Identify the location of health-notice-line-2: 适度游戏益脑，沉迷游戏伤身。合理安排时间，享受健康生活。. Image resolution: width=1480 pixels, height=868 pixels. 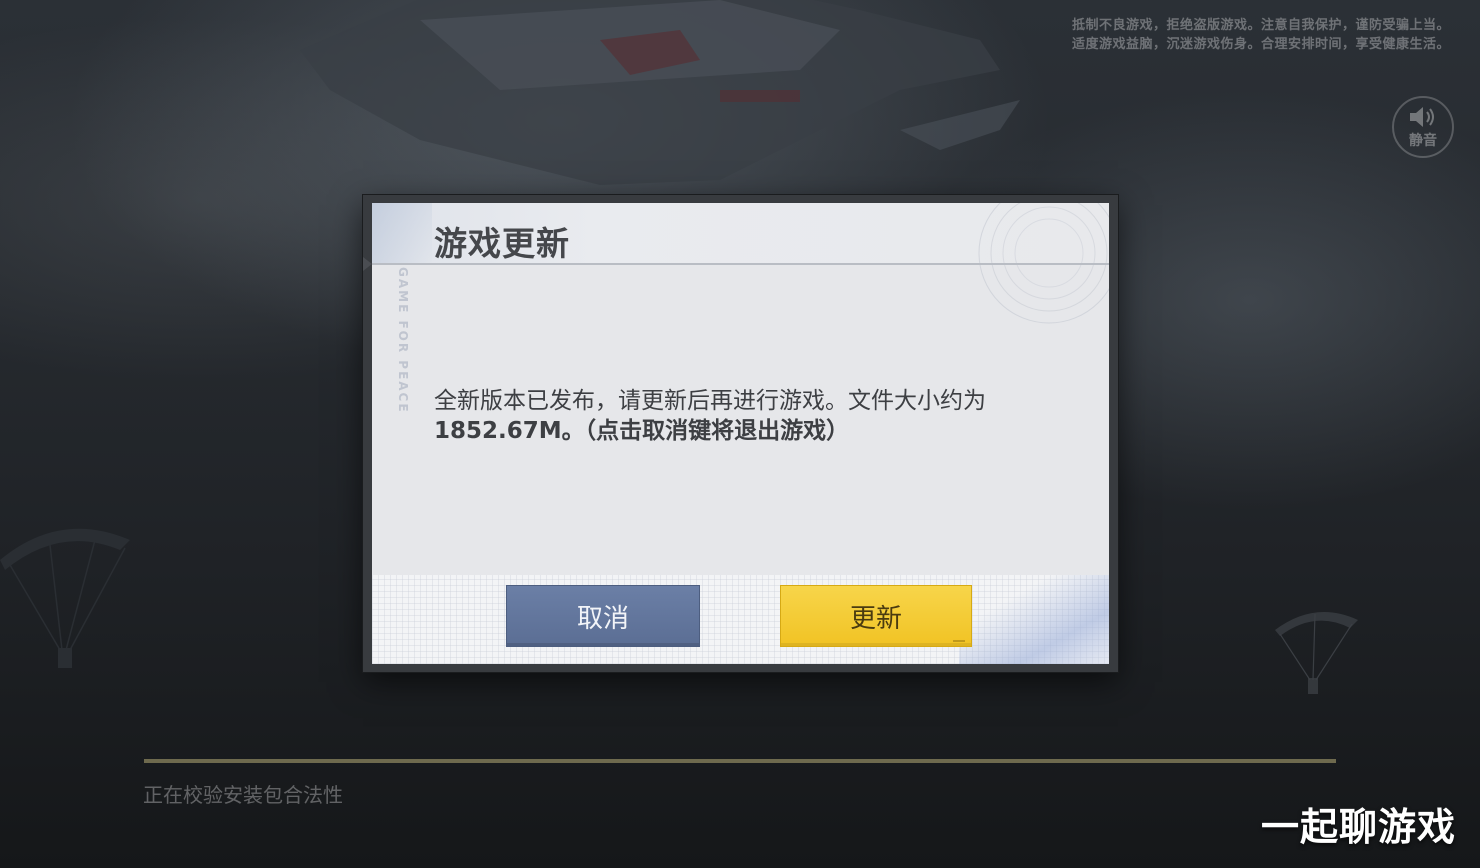
(1260, 44).